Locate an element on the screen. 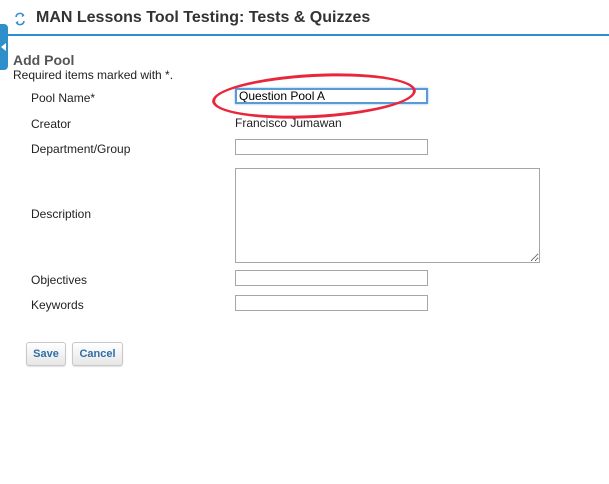  description-label: Description is located at coordinates (61, 214).